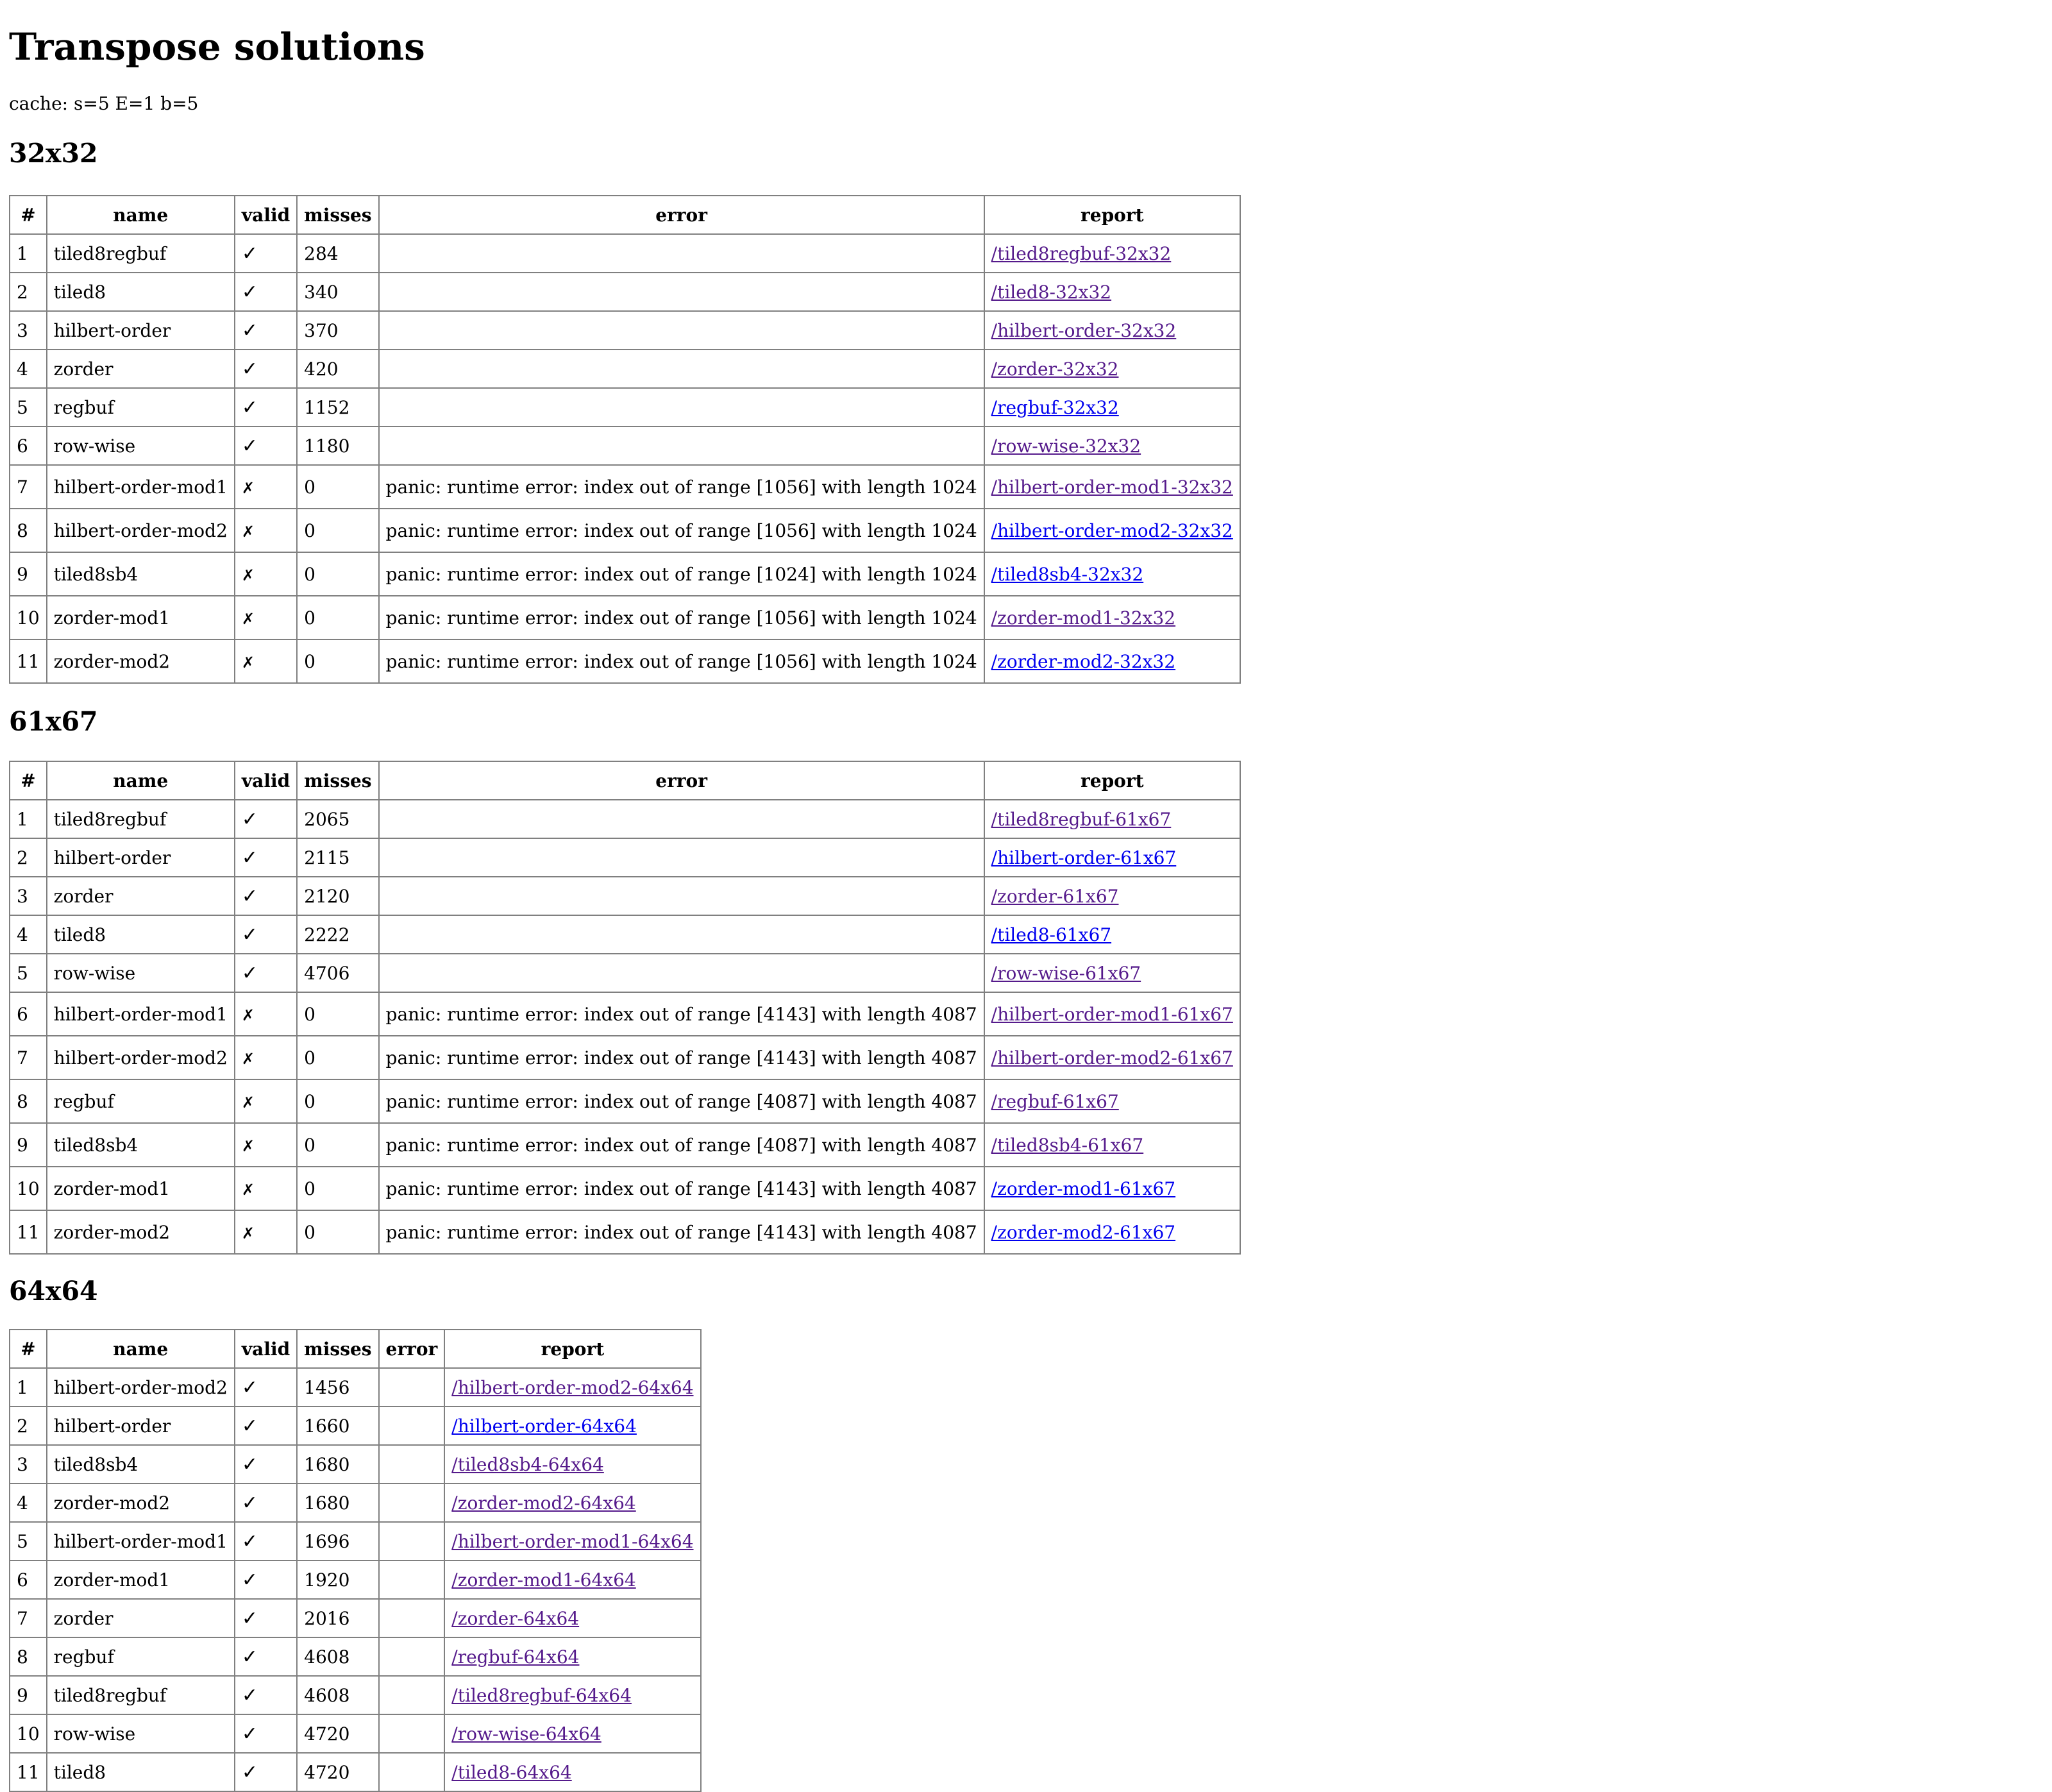 Image resolution: width=2052 pixels, height=1792 pixels. I want to click on report-link: /tiled8sb4-64x64, so click(527, 1464).